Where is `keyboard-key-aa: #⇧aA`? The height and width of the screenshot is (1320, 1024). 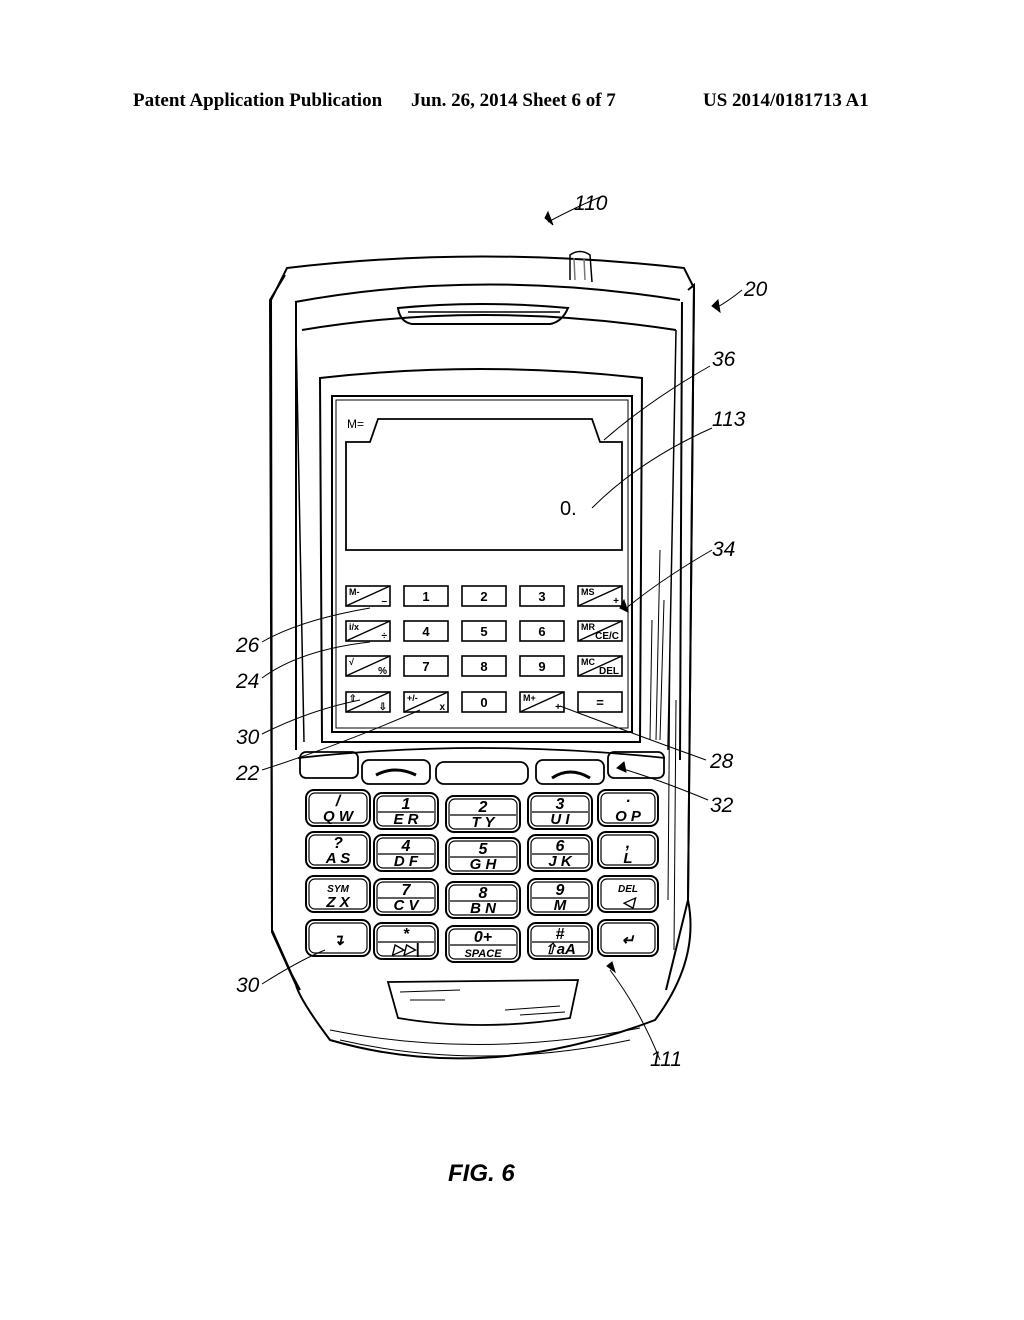
keyboard-key-aa: #⇧aA is located at coordinates (560, 941).